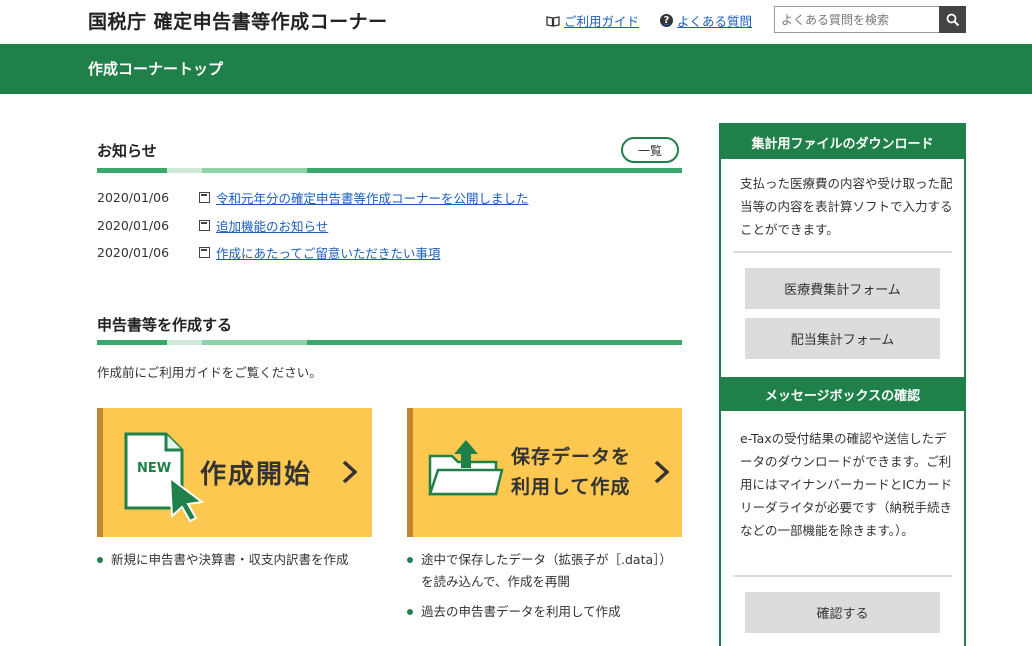  What do you see at coordinates (516, 69) in the screenshot?
I see `page-band: 作成コーナートップ` at bounding box center [516, 69].